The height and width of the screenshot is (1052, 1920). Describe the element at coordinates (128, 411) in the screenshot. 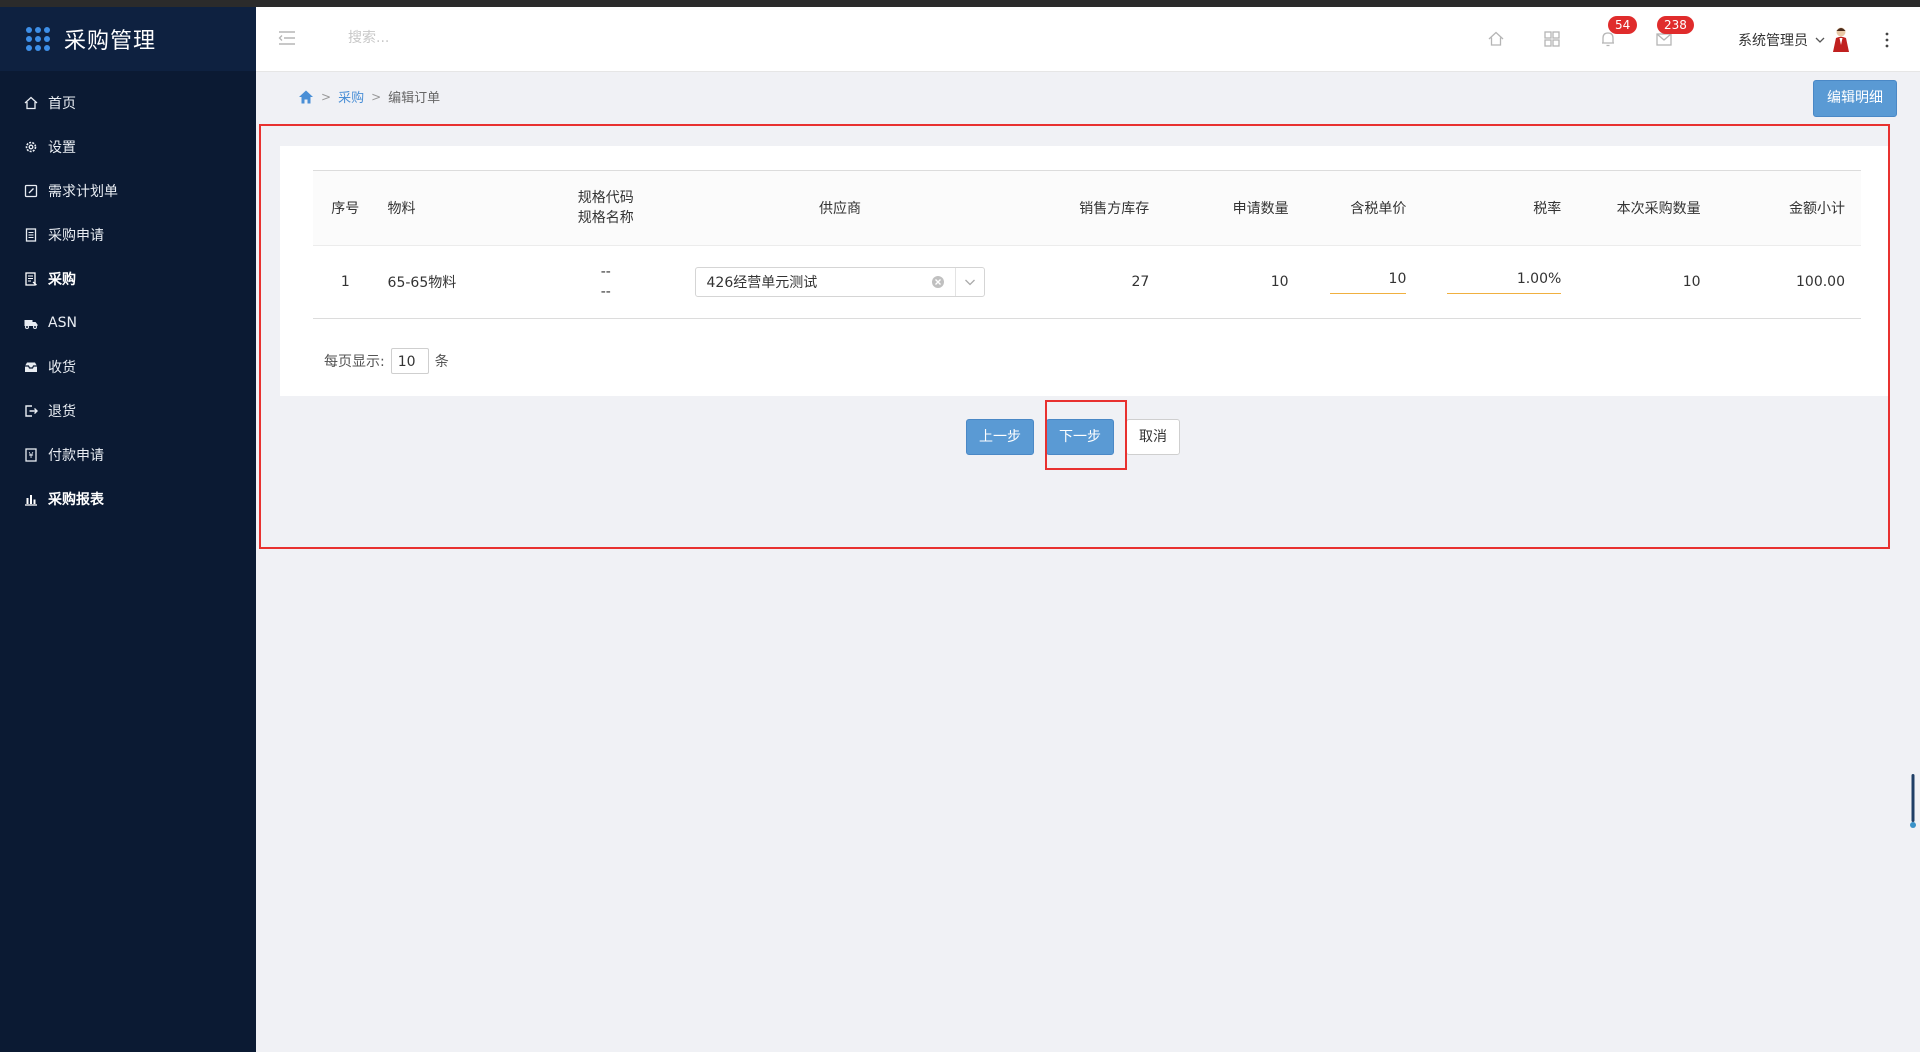

I see `sidebar-item-return: 退货` at that location.